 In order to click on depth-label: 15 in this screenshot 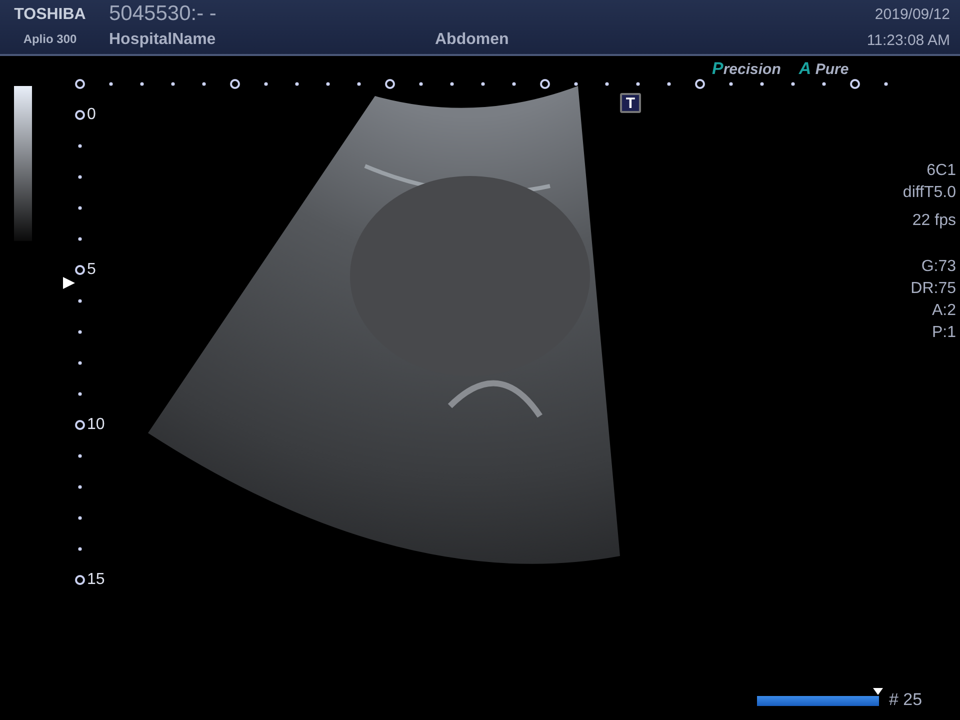, I will do `click(96, 580)`.